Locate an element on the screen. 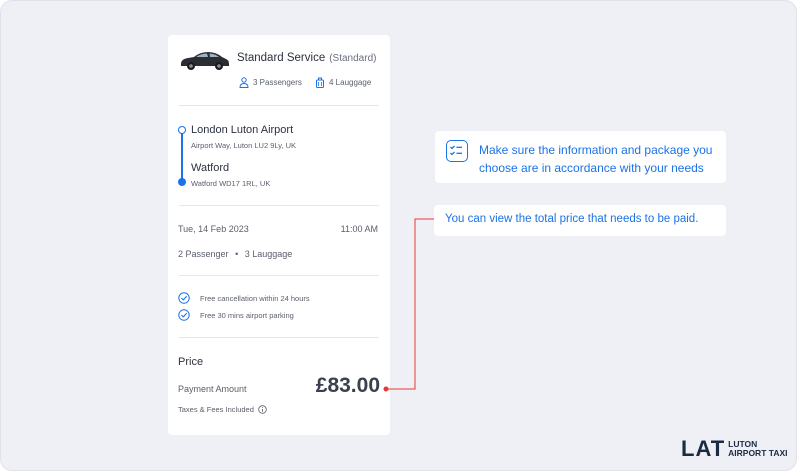  dropoff-location: Watford is located at coordinates (210, 168).